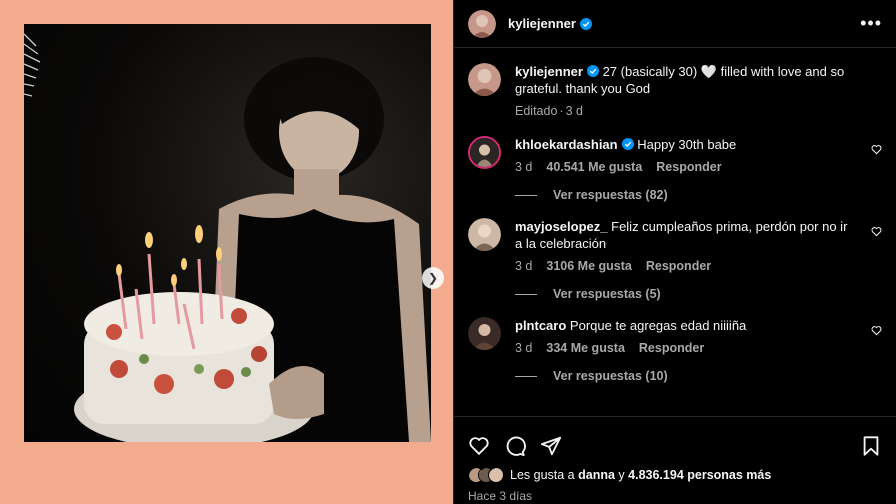  Describe the element at coordinates (698, 294) in the screenshot. I see `view-replies-button: Ver respuestas (5)` at that location.